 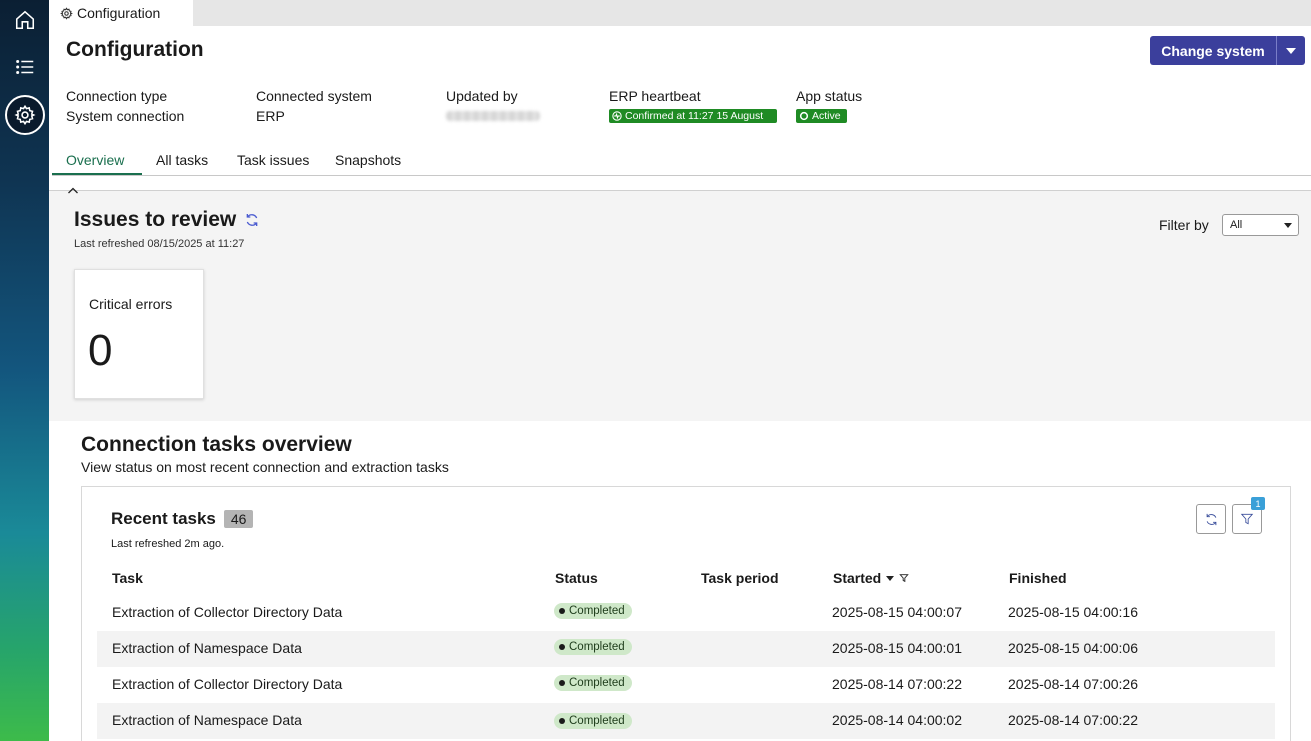 I want to click on recent-tasks-title: Recent tasks 46, so click(x=182, y=519).